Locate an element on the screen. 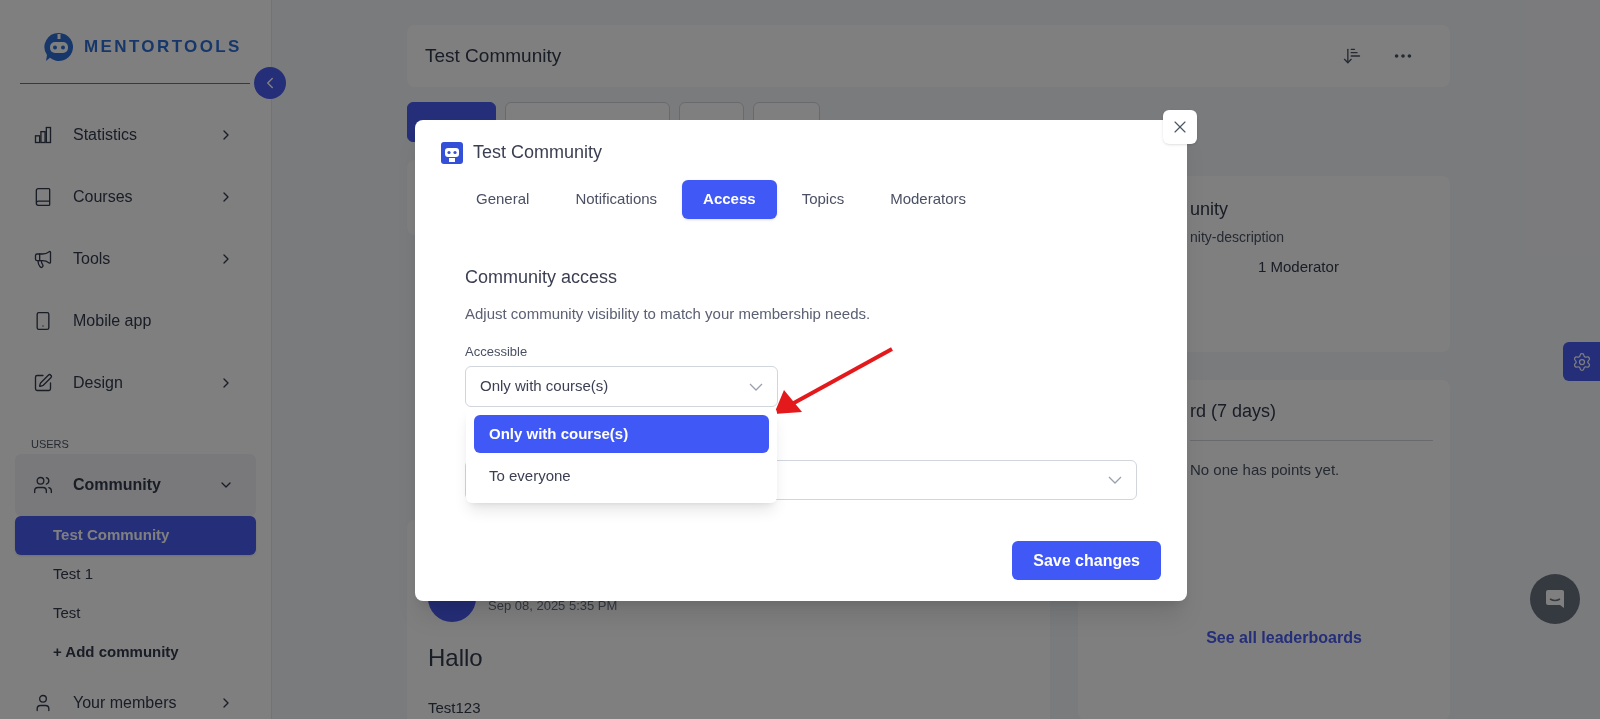 Image resolution: width=1600 pixels, height=719 pixels. settings-icon is located at coordinates (1581, 361).